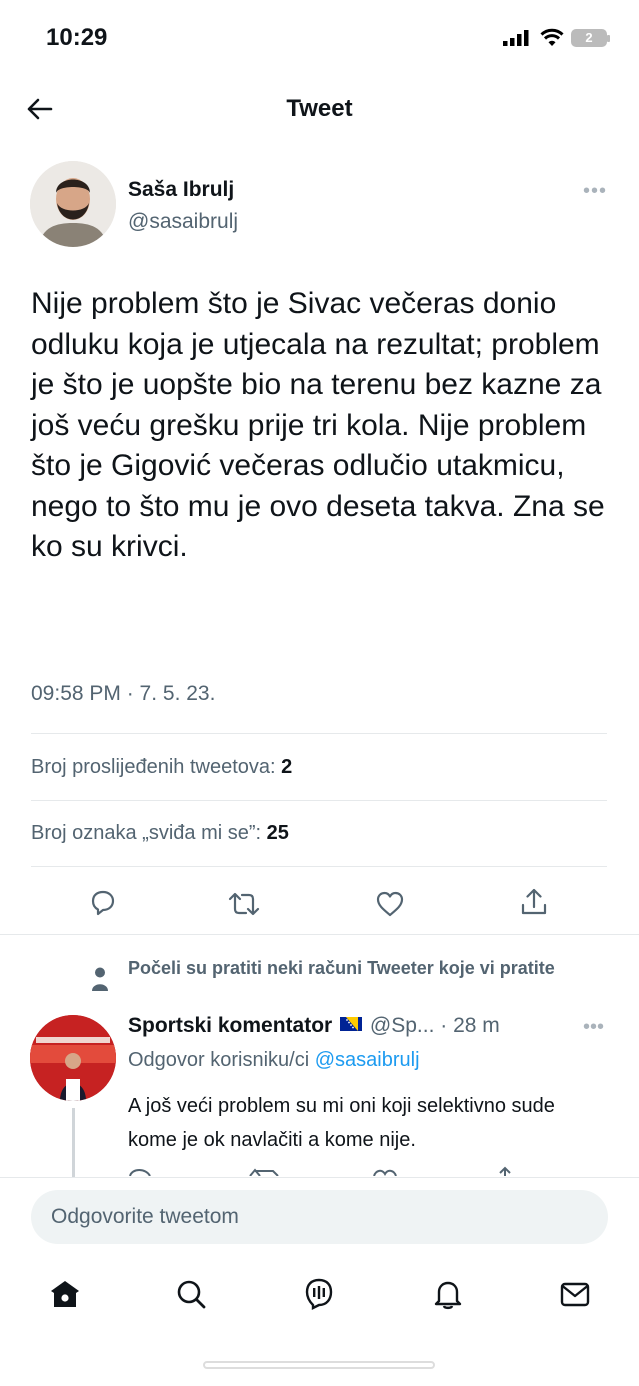 Image resolution: width=639 pixels, height=1386 pixels. I want to click on author-avatar, so click(73, 204).